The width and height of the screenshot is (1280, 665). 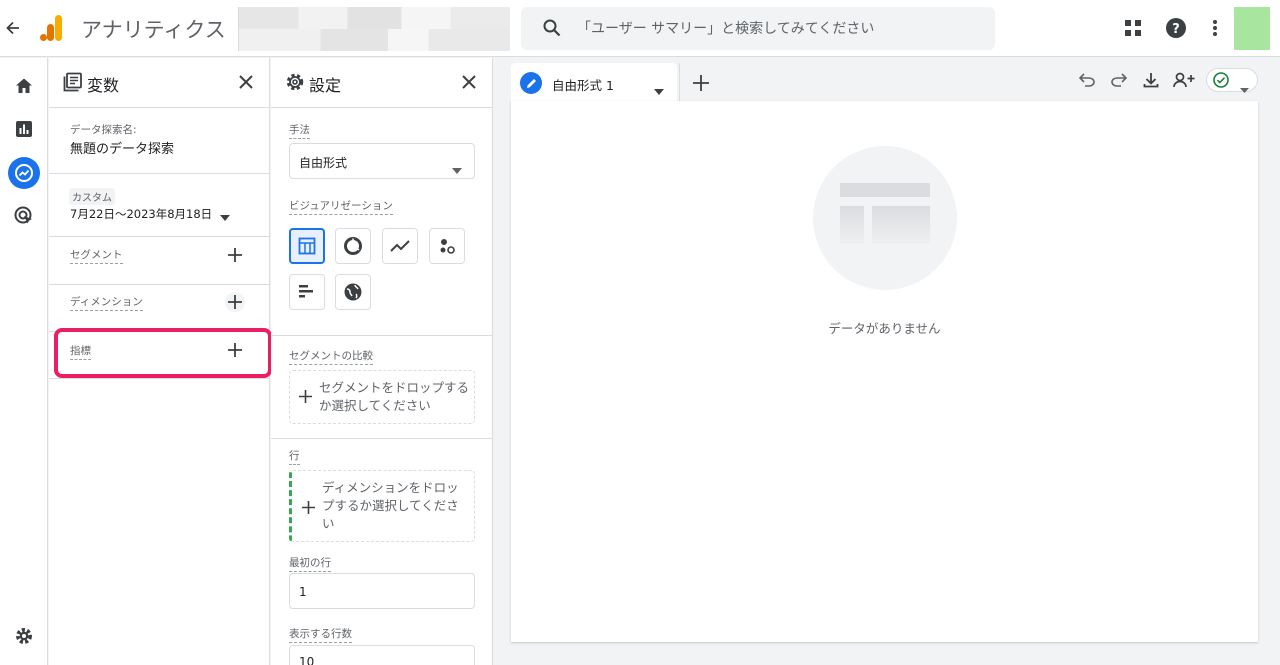 What do you see at coordinates (103, 130) in the screenshot?
I see `exploration-name-label: データ探索名:` at bounding box center [103, 130].